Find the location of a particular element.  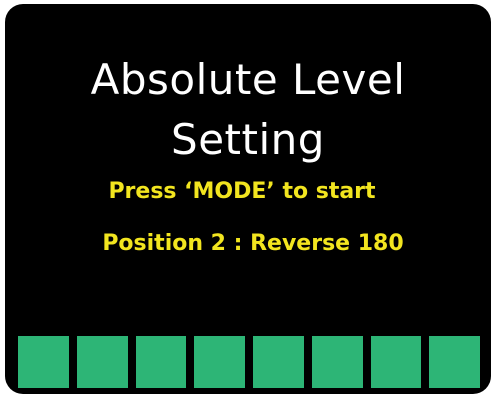

position-status: Position 2 : Reverse 180 is located at coordinates (253, 243).